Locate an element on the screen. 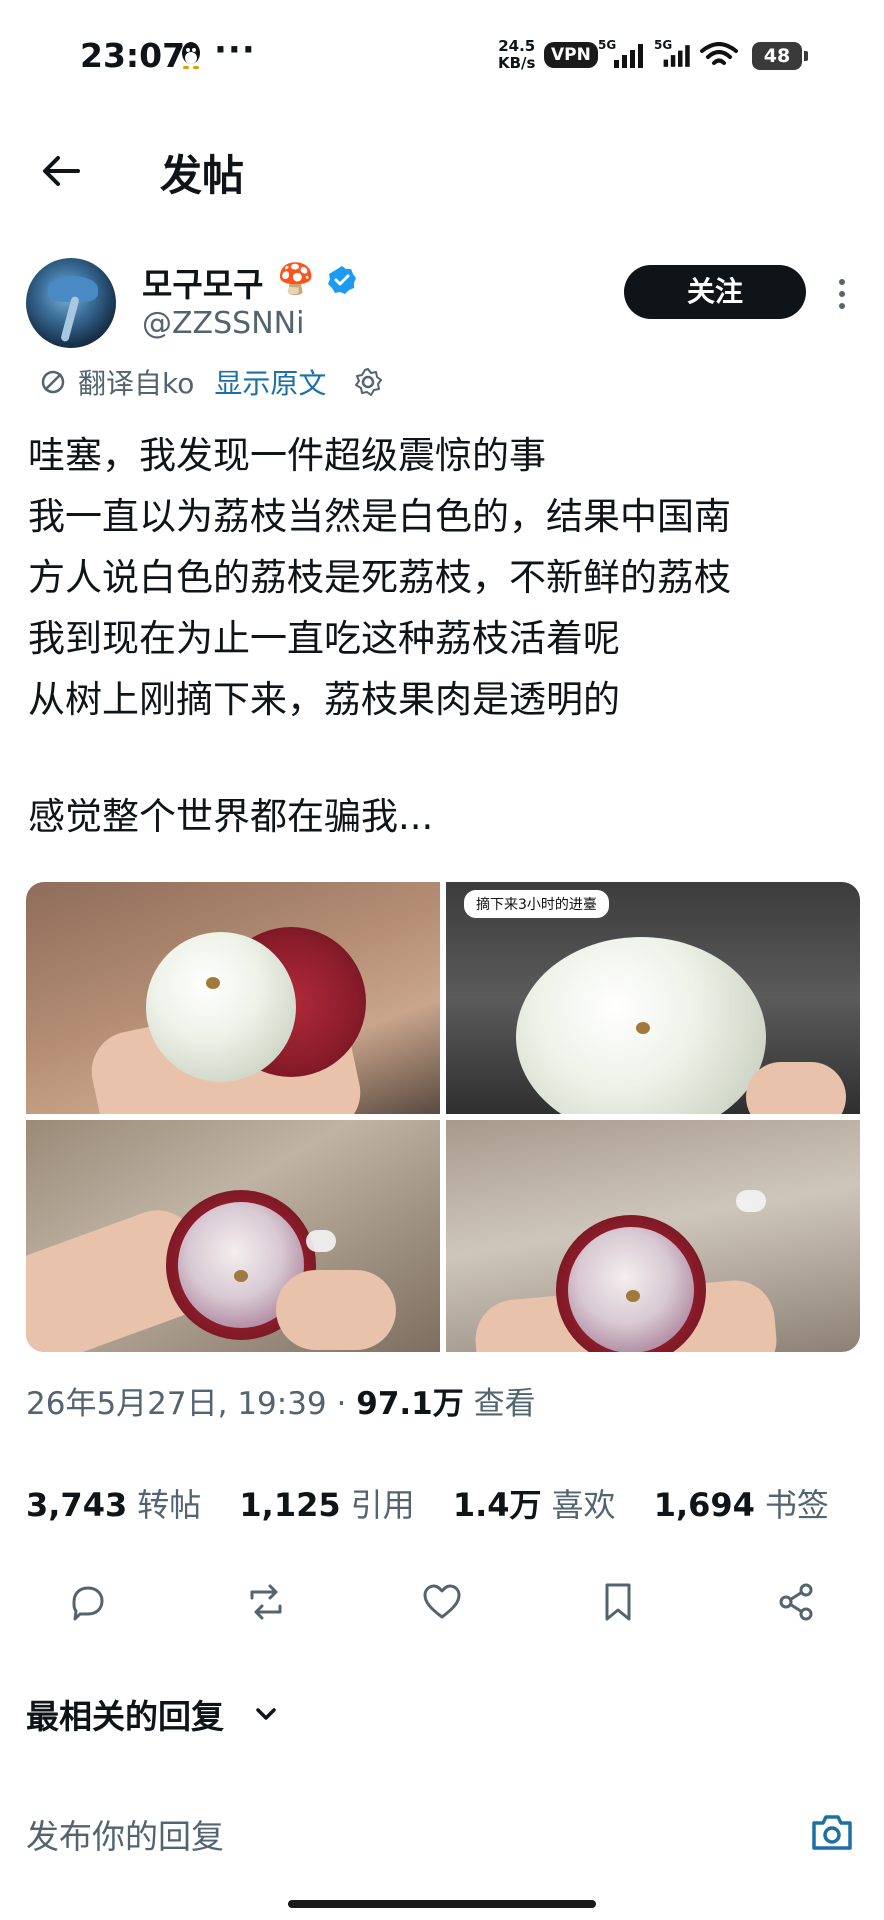  view-count: 97.1万 is located at coordinates (410, 1404).